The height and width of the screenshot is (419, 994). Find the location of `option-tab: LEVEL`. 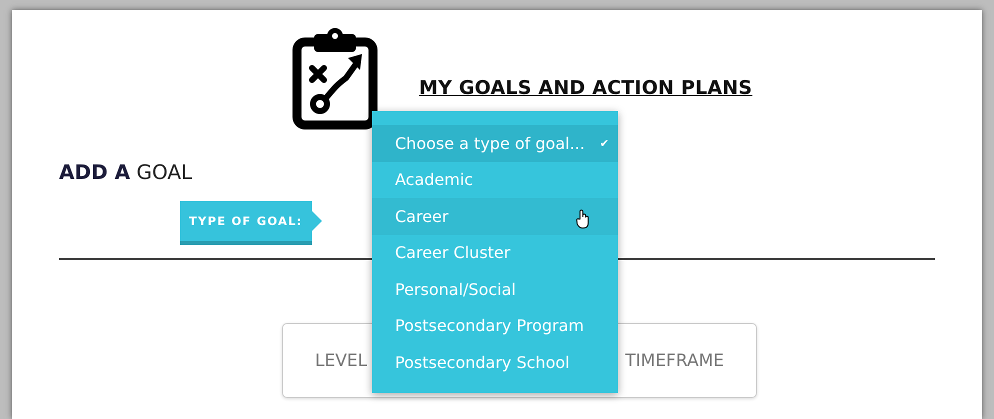

option-tab: LEVEL is located at coordinates (341, 360).